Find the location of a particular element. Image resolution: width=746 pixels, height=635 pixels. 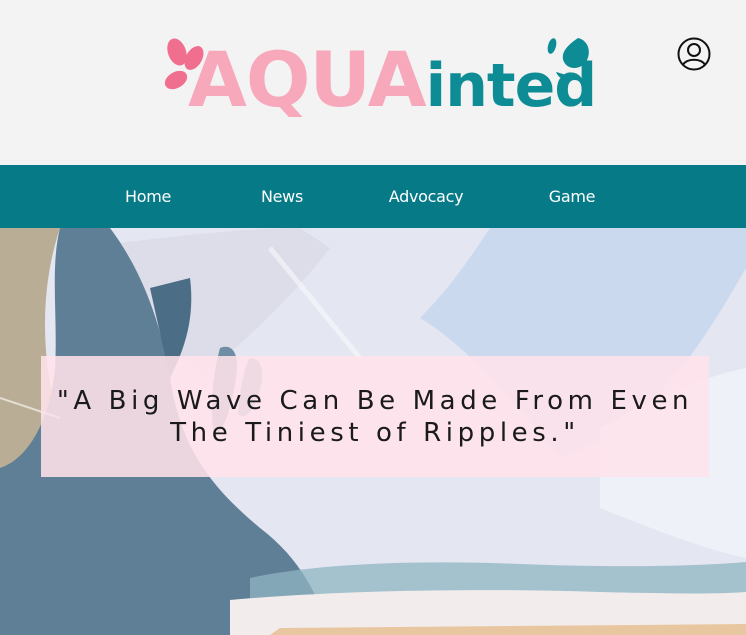

nav-item-news: News is located at coordinates (282, 196).